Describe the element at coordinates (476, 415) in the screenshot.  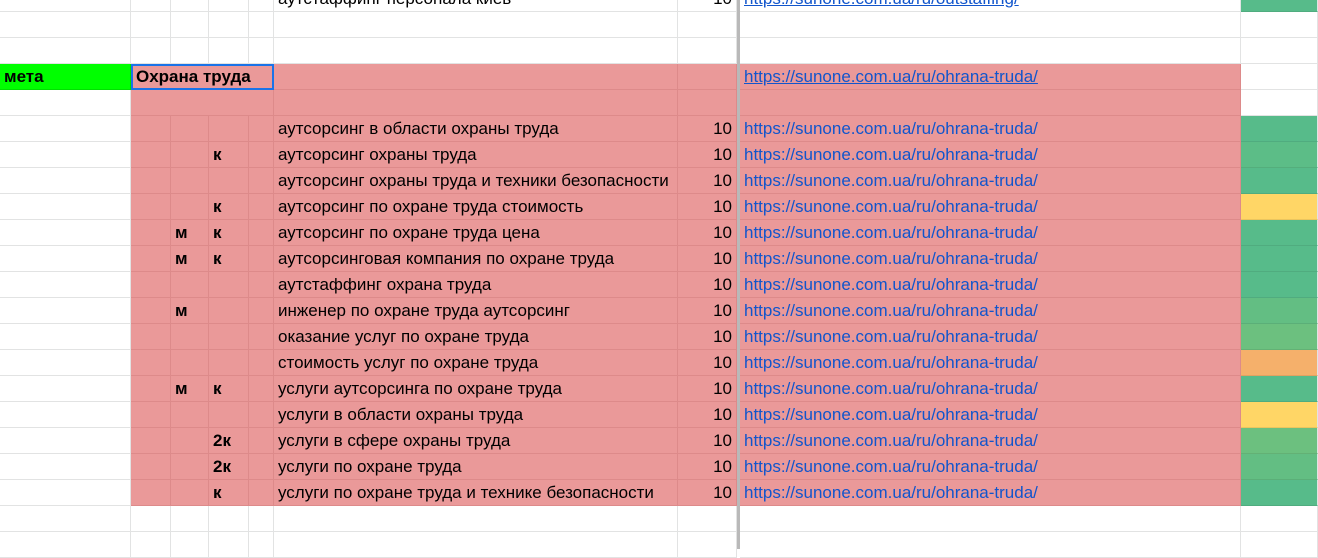
I see `keyword-cell: услуги в области охраны труда` at that location.